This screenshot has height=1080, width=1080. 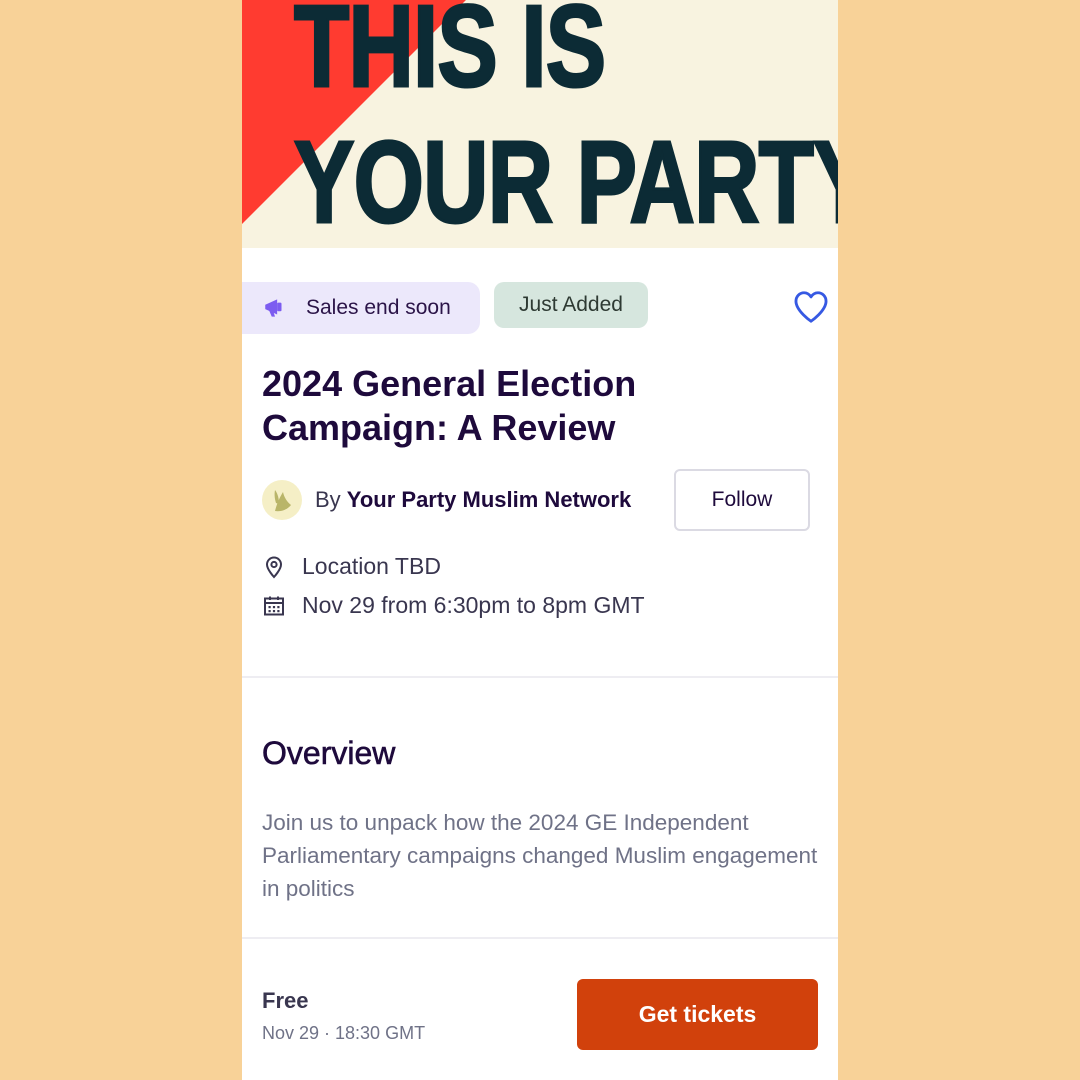 What do you see at coordinates (449, 405) in the screenshot?
I see `event-title: 2024 General Election Campaign: A Review` at bounding box center [449, 405].